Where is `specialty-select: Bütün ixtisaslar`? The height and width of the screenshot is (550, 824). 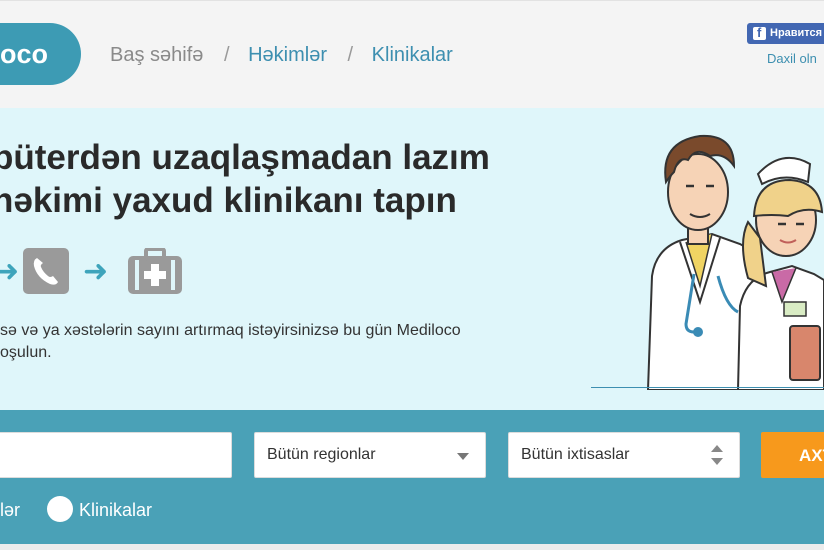 specialty-select: Bütün ixtisaslar is located at coordinates (624, 455).